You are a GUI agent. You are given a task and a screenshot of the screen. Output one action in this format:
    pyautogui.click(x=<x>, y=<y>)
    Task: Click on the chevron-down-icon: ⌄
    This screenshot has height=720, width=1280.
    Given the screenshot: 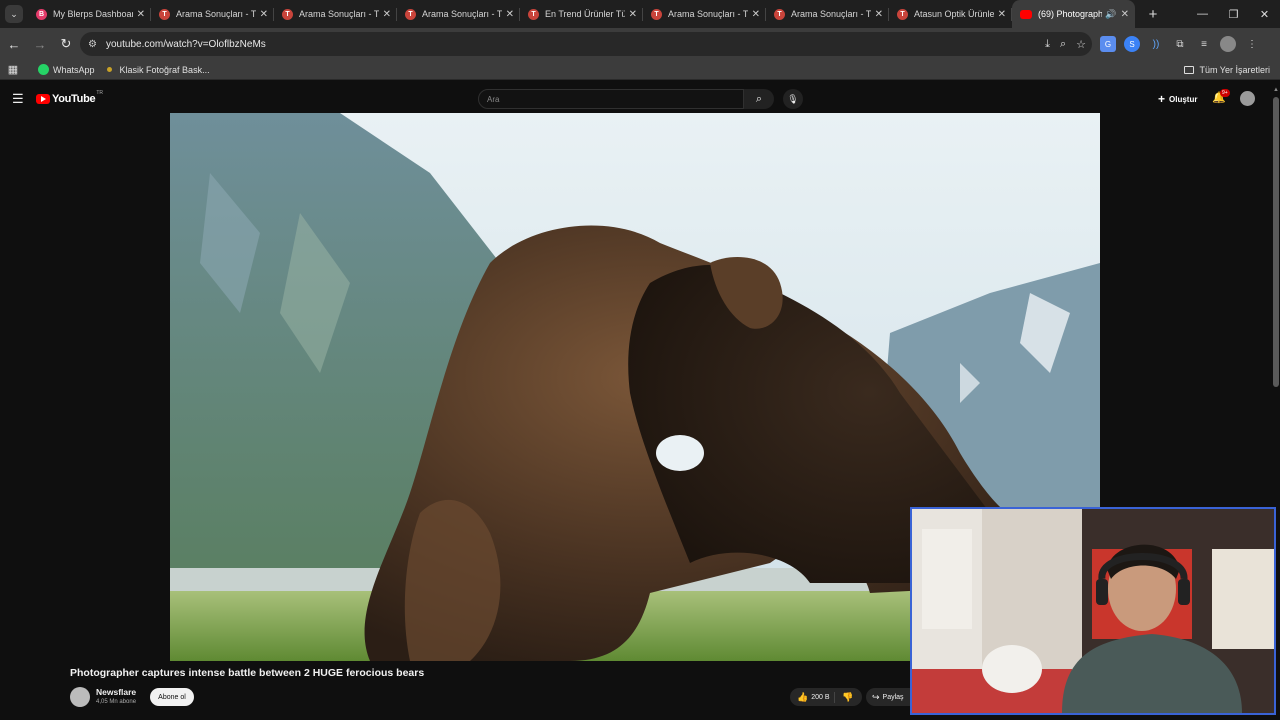 What is the action you would take?
    pyautogui.click(x=14, y=14)
    